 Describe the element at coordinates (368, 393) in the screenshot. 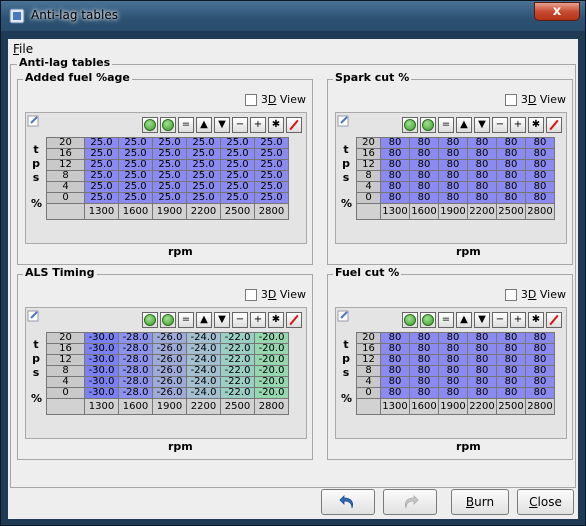

I see `row-header: 0` at that location.